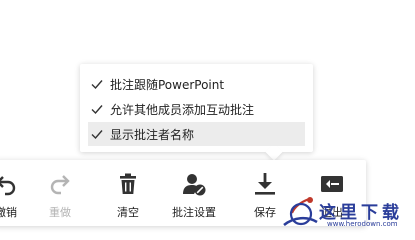 The height and width of the screenshot is (240, 415). What do you see at coordinates (60, 197) in the screenshot?
I see `redo-button: 重做` at bounding box center [60, 197].